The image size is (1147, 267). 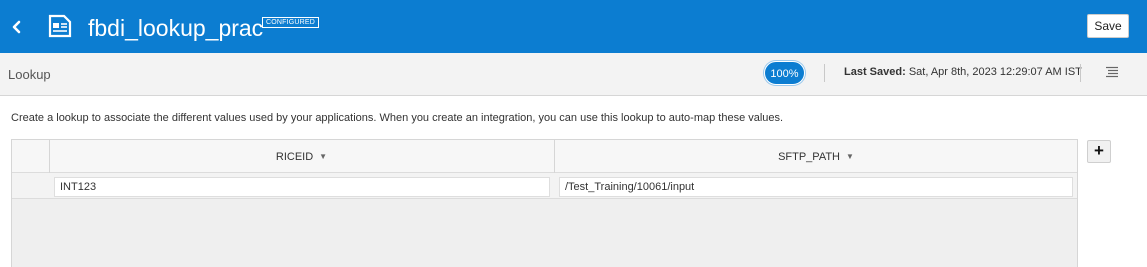 What do you see at coordinates (995, 72) in the screenshot?
I see `last-saved-value: Sat, Apr 8th, 2023 12:29:07 AM IST` at bounding box center [995, 72].